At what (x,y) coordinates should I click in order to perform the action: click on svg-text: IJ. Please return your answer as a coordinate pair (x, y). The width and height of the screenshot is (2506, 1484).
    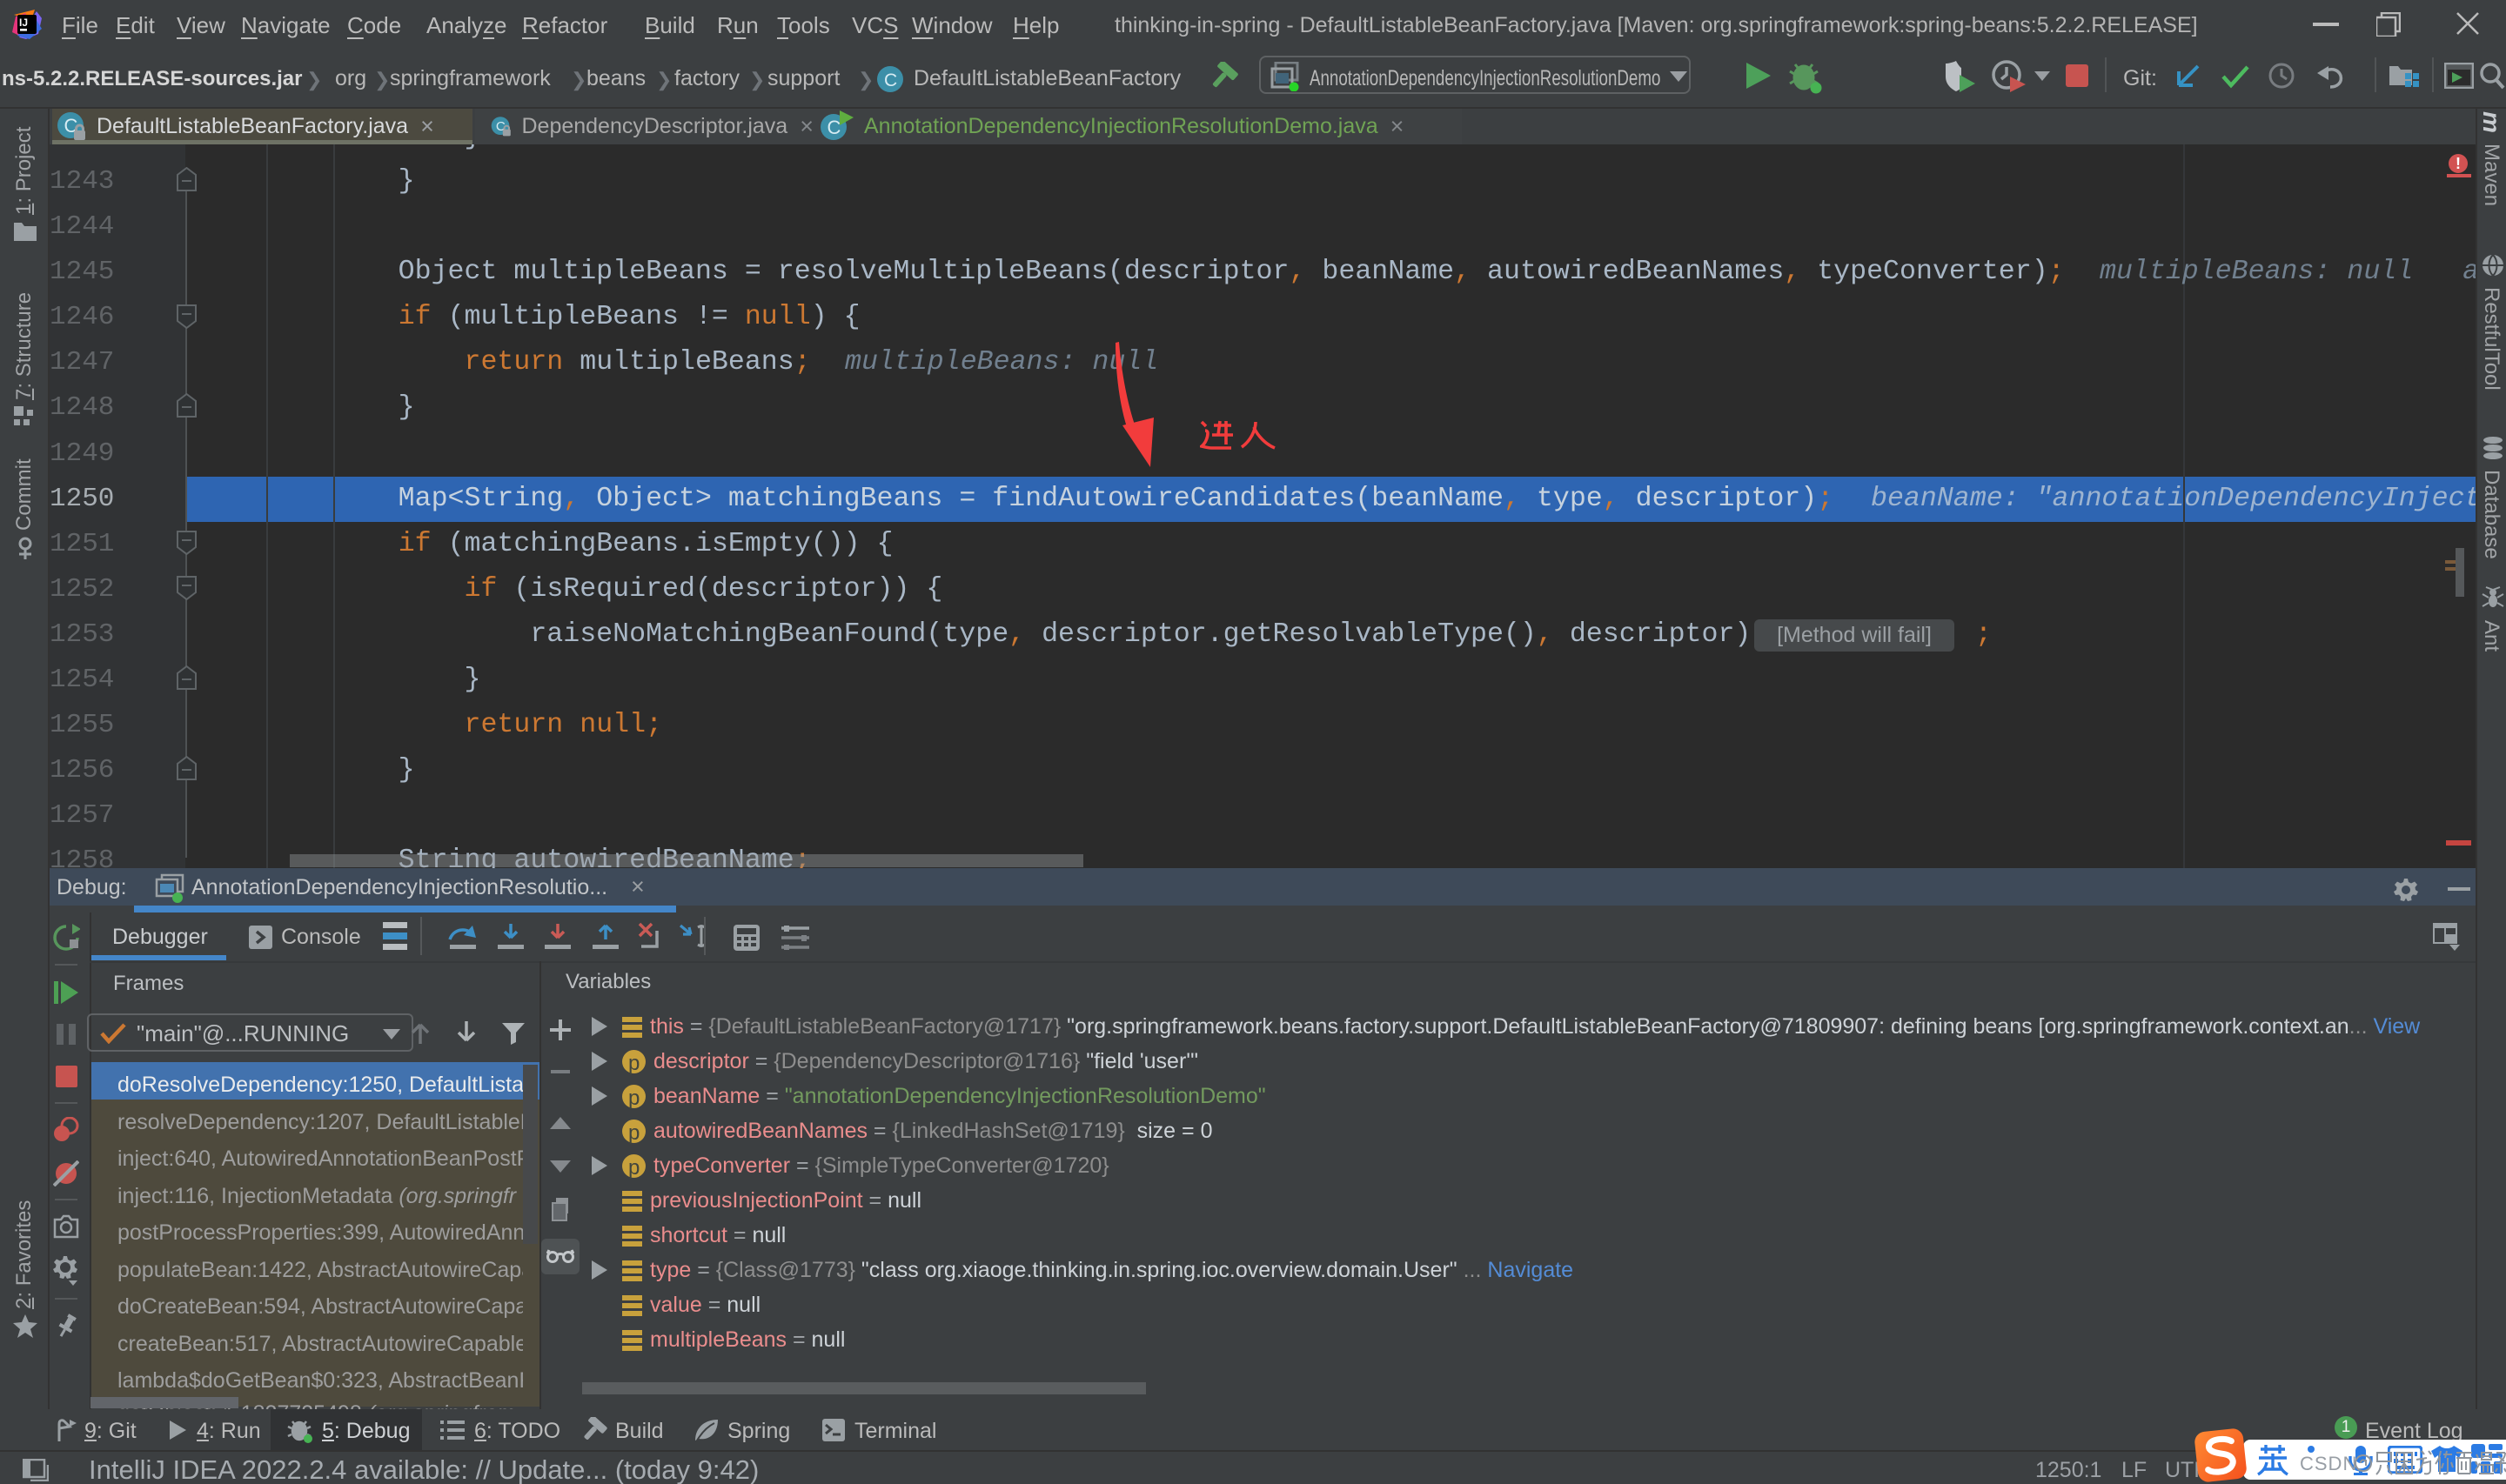
    Looking at the image, I should click on (23, 23).